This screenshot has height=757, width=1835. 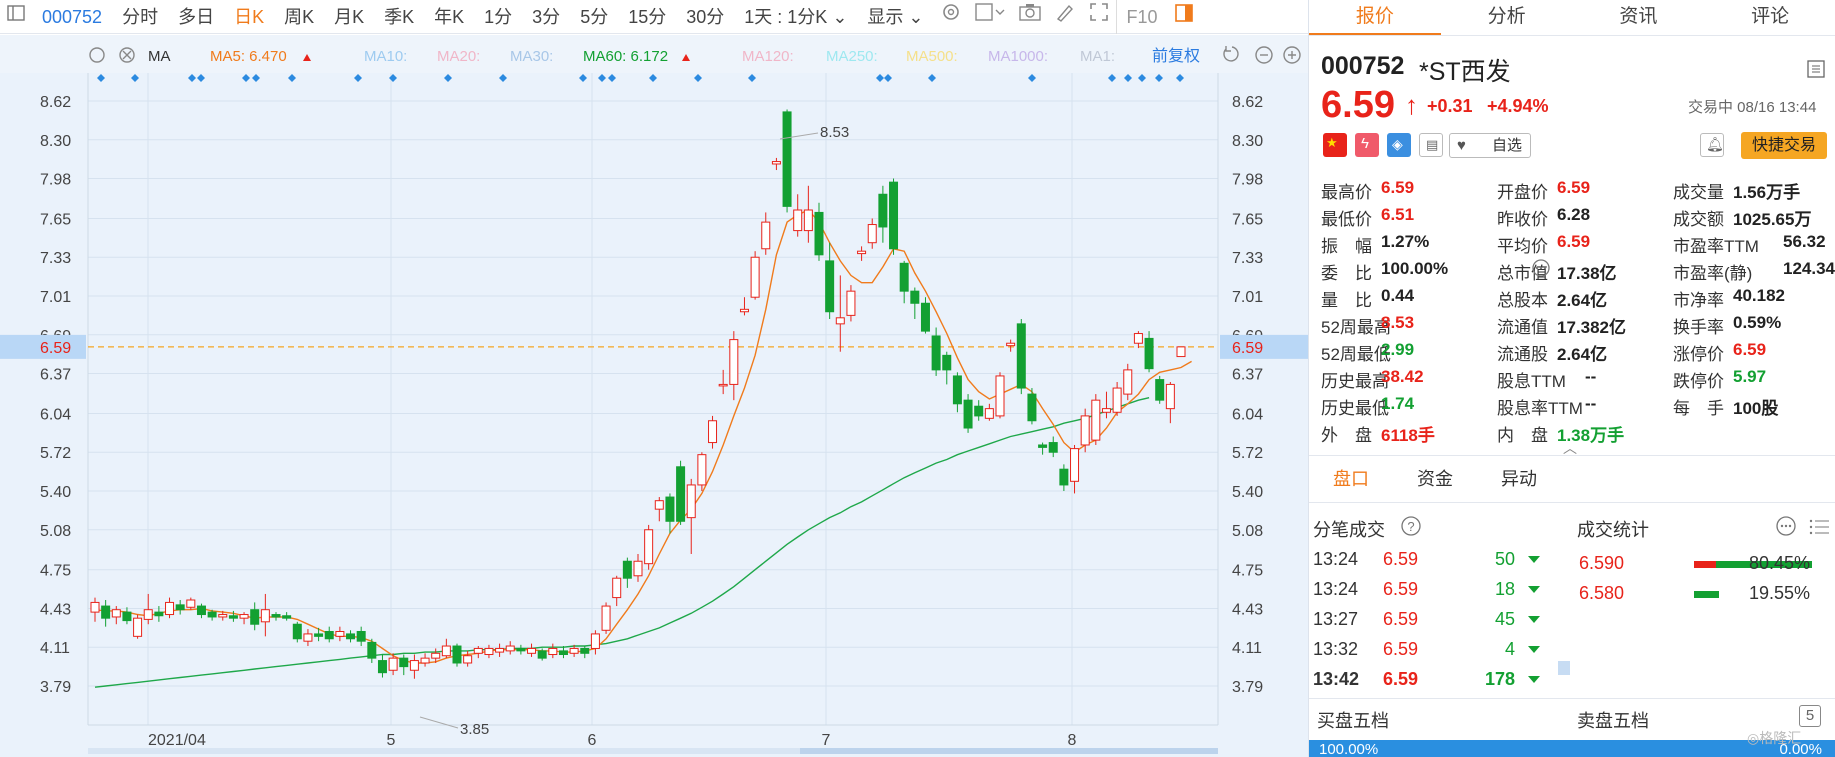 What do you see at coordinates (885, 16) in the screenshot?
I see `display-label: 显示` at bounding box center [885, 16].